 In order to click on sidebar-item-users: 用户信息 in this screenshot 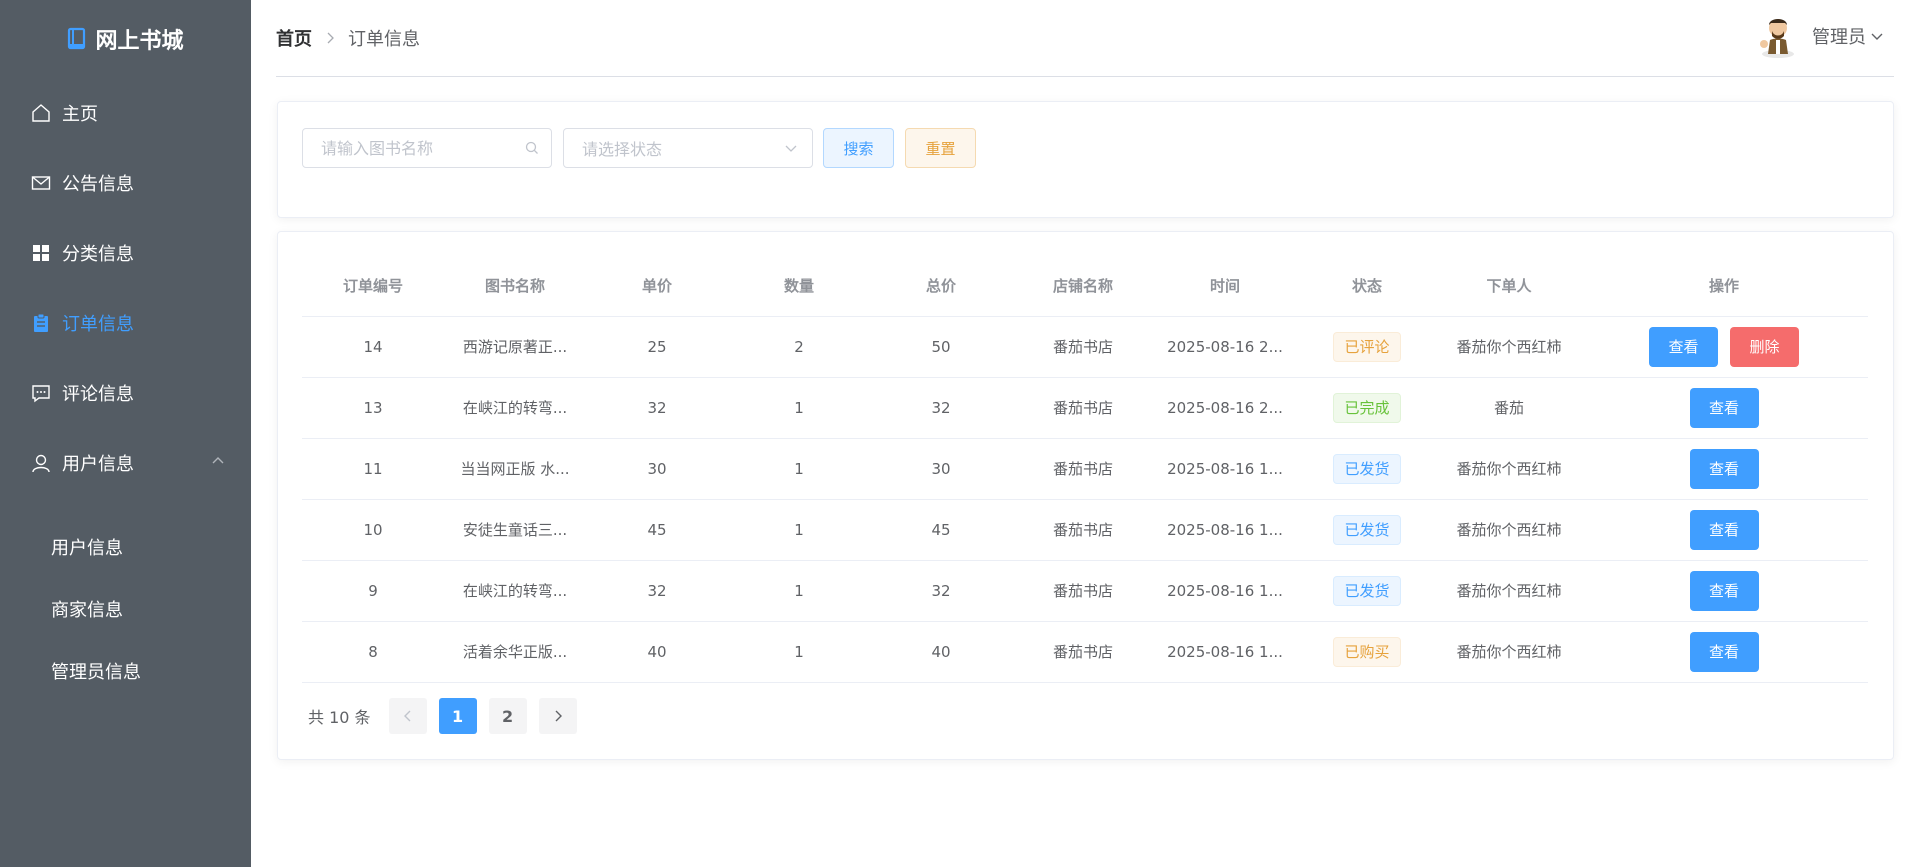, I will do `click(125, 463)`.